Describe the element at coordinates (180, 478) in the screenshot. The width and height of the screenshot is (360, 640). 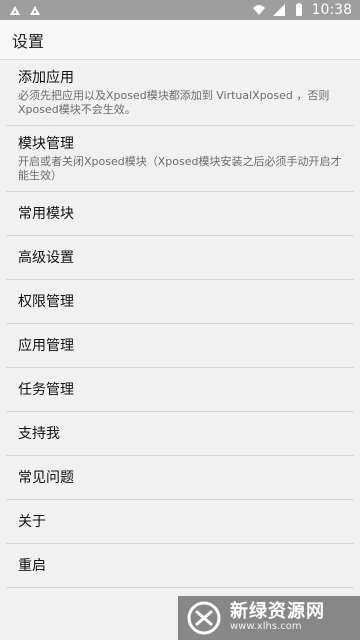
I see `settings-item-faq: 常见问题` at that location.